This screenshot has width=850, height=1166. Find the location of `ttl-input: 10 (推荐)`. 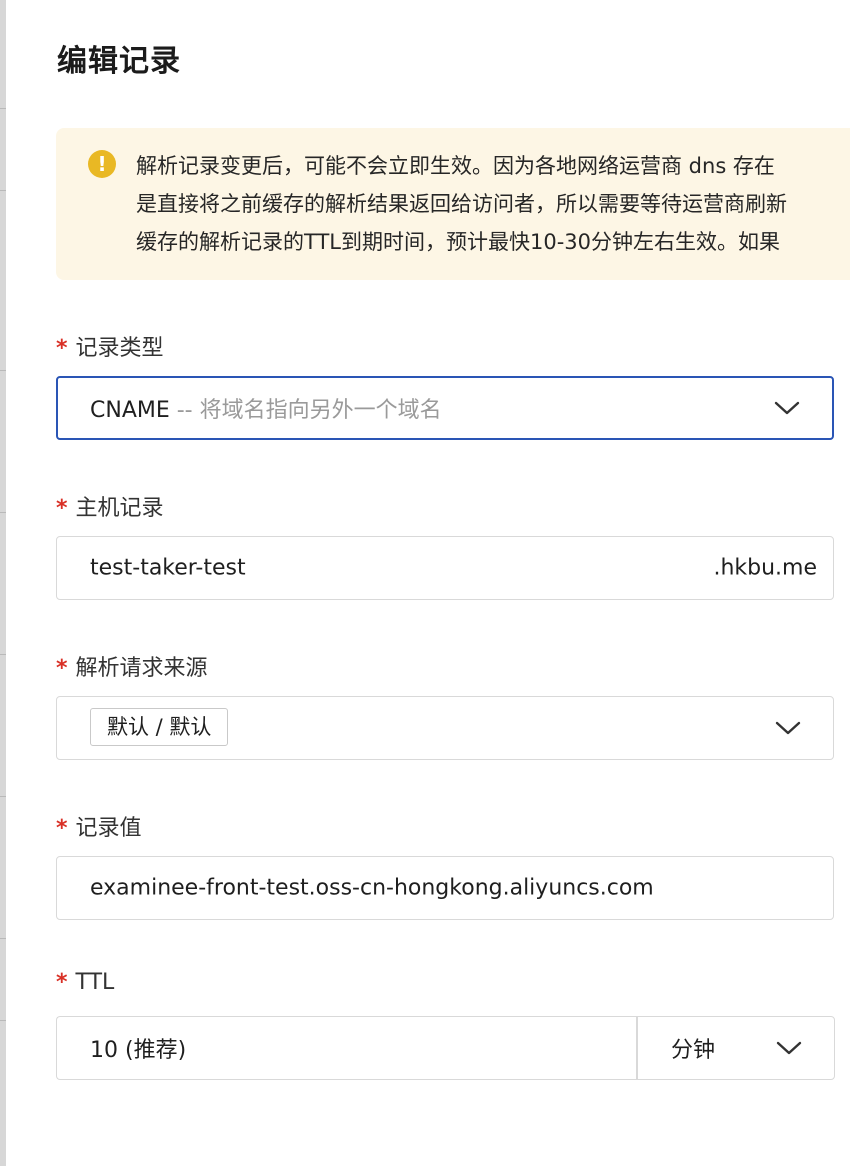

ttl-input: 10 (推荐) is located at coordinates (346, 1048).